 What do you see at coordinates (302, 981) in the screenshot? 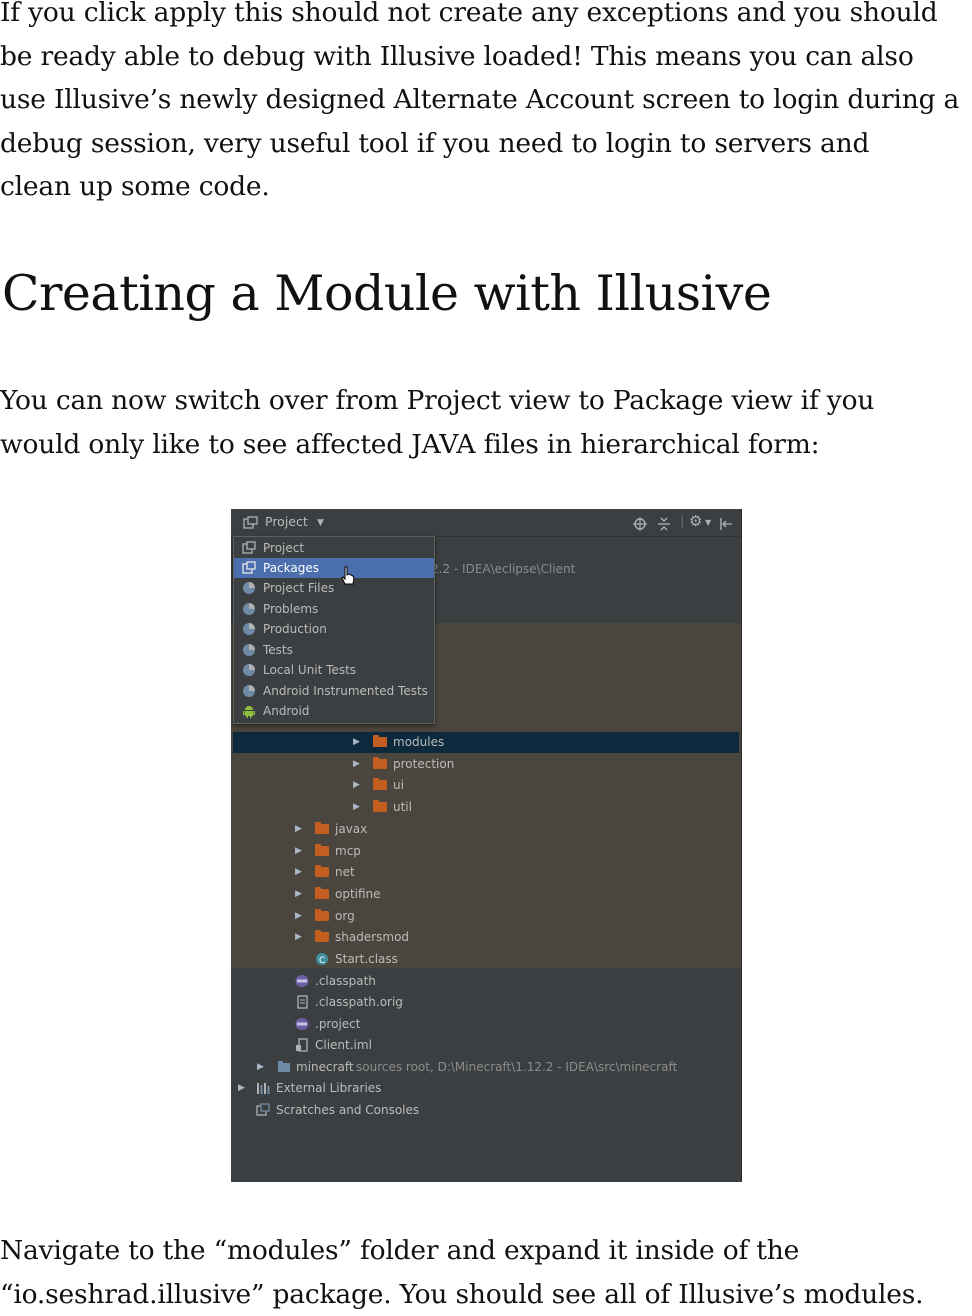
I see `classpath-file-icon` at bounding box center [302, 981].